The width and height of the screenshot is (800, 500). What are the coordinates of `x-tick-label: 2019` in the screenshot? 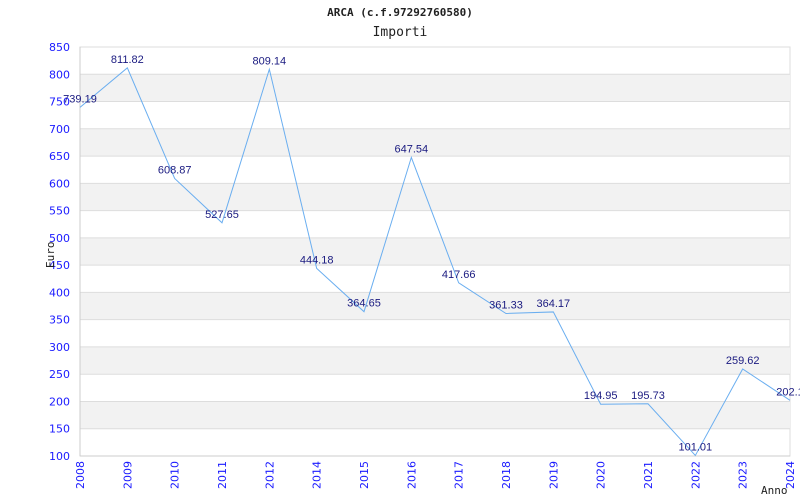 It's located at (553, 475).